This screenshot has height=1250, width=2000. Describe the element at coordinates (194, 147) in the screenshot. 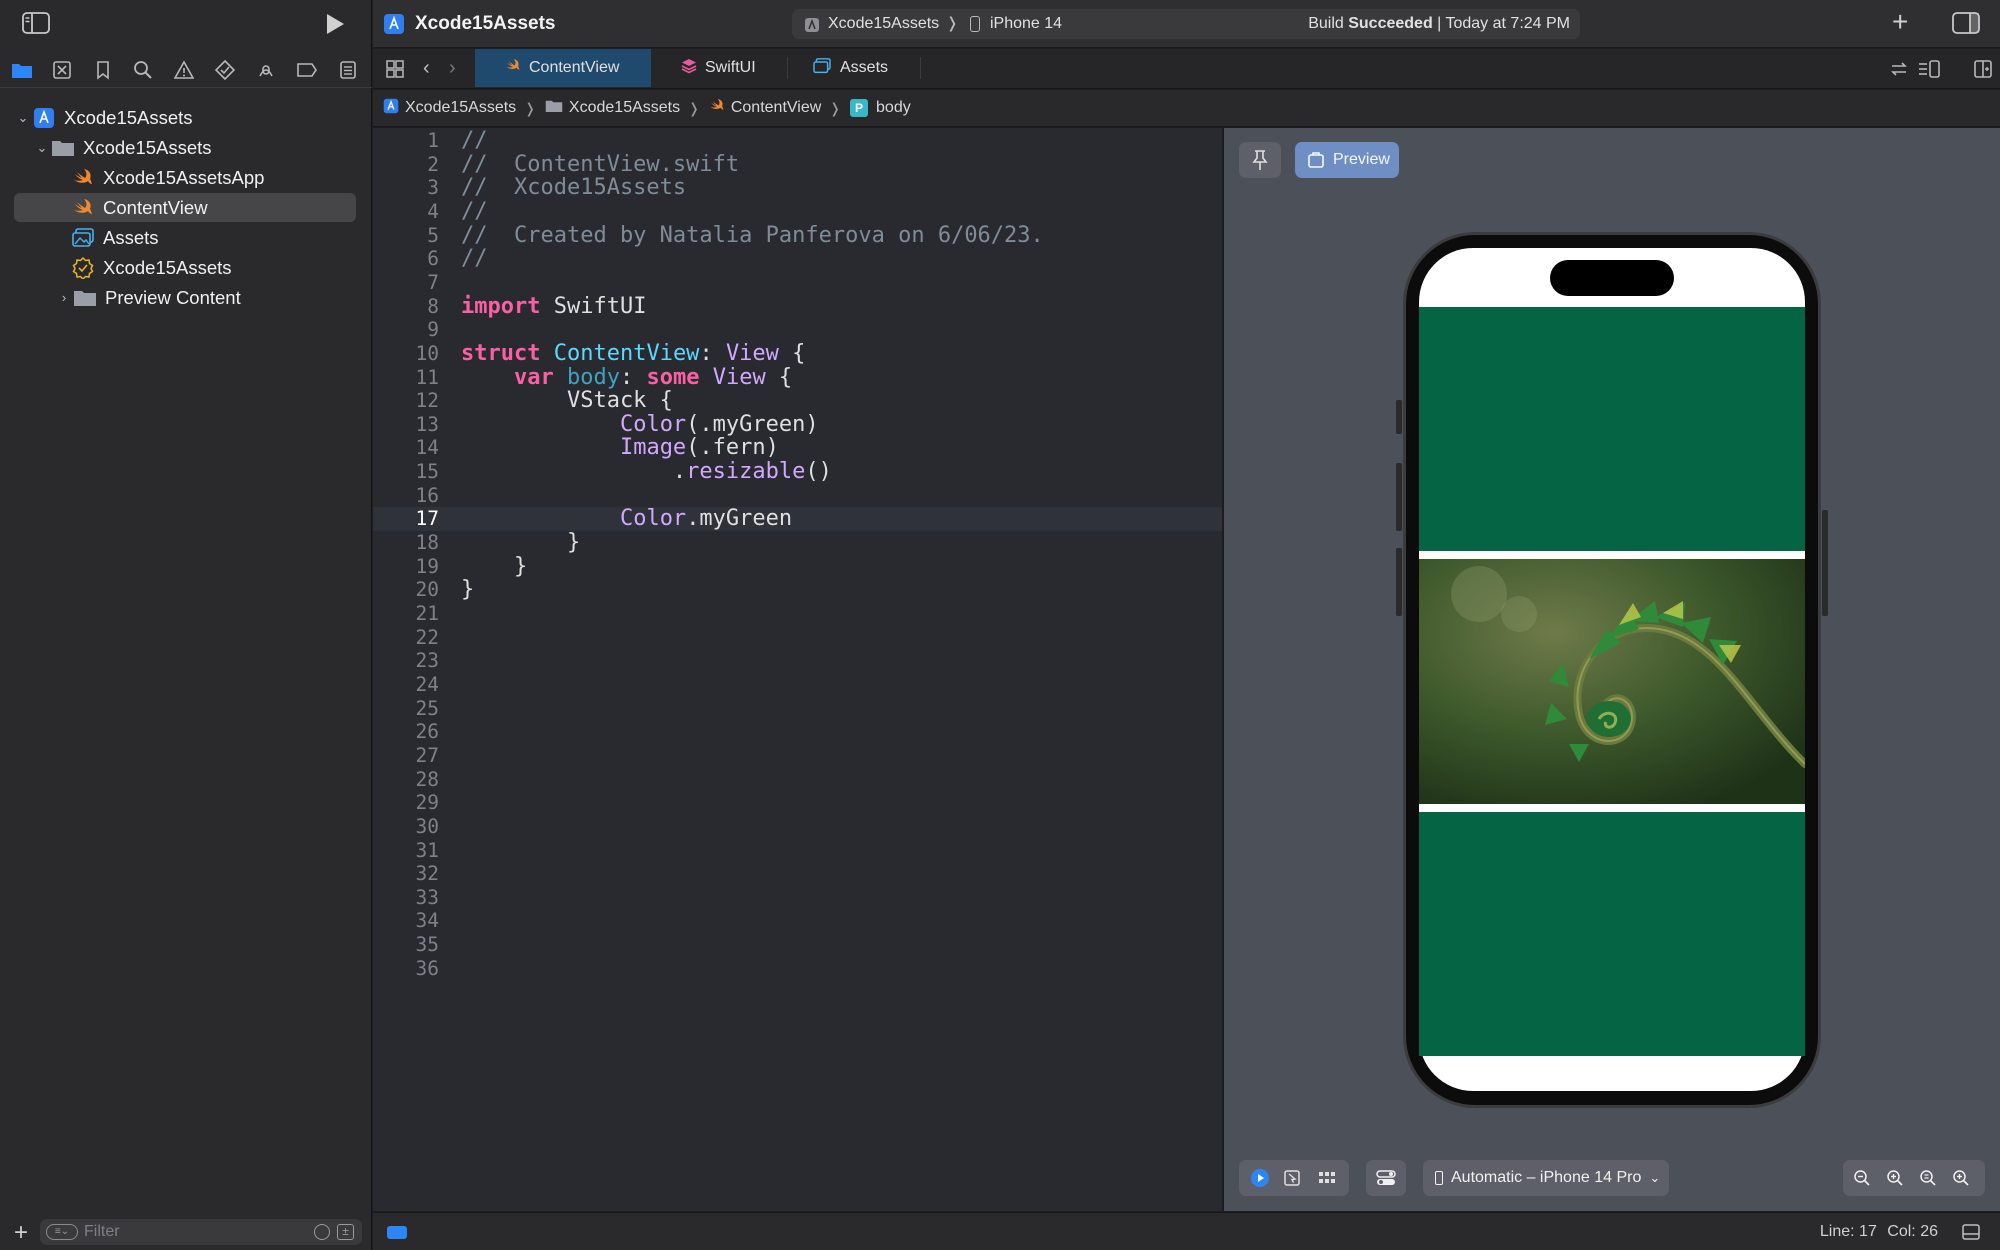

I see `tree-item-group: ⌄ Xcode15Assets` at that location.